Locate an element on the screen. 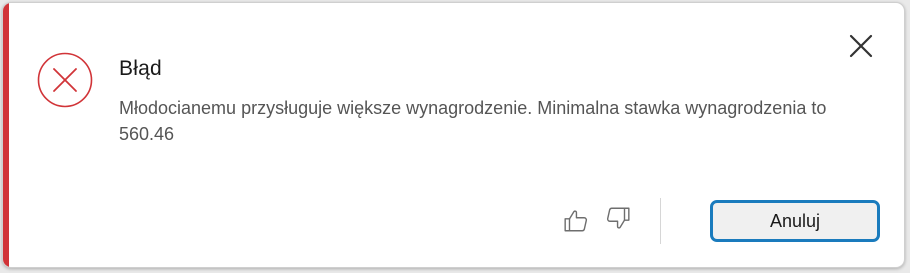 The height and width of the screenshot is (273, 910). cancel-button: Anuluj is located at coordinates (795, 221).